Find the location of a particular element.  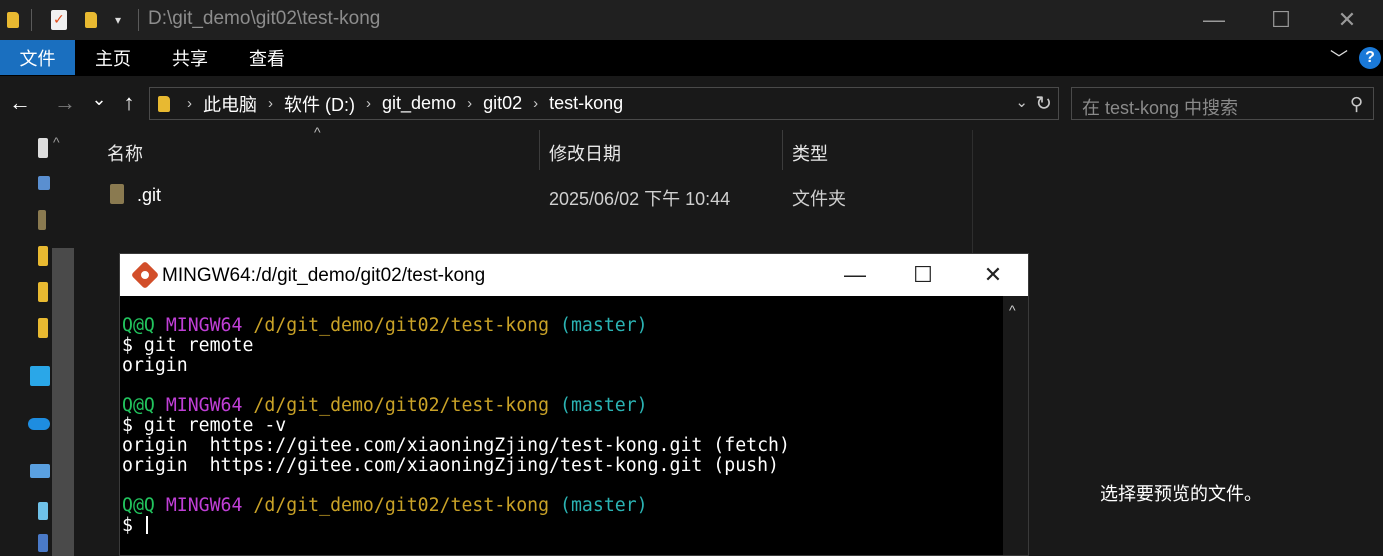

output-line: origin is located at coordinates (155, 365).